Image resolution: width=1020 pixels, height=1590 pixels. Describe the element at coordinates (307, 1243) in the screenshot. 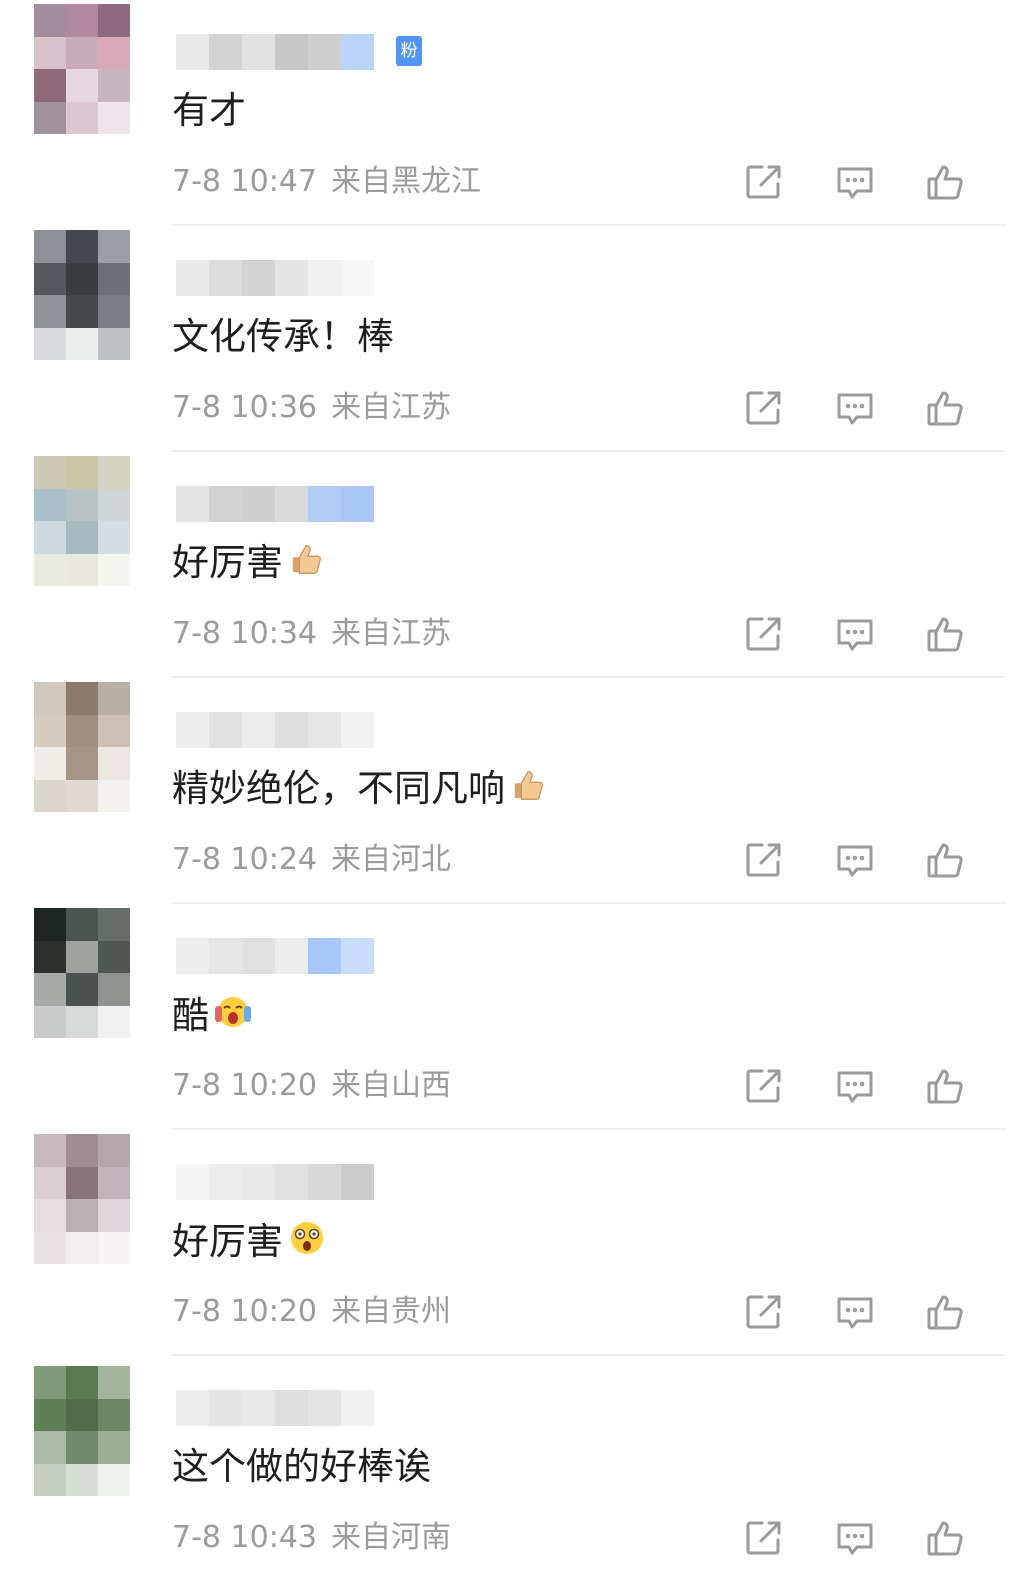

I see `scared-emoji-icon` at that location.